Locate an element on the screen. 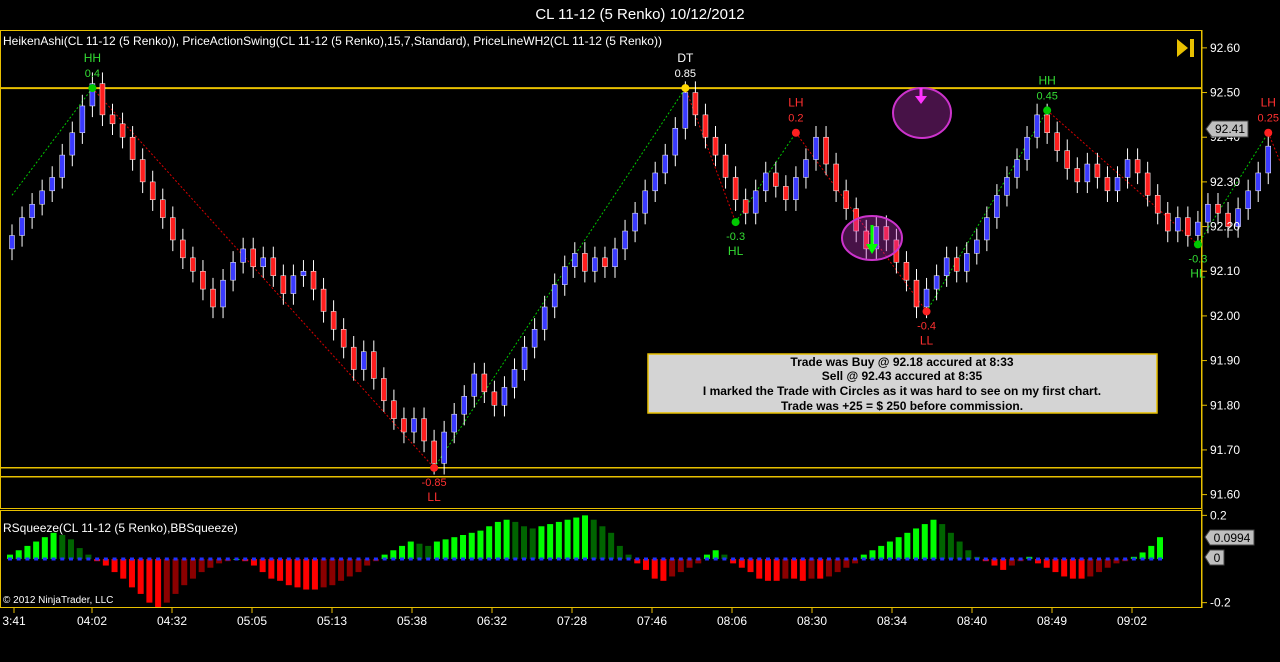 This screenshot has width=1280, height=662. squeeze-axis-label: -0.2 is located at coordinates (1220, 603).